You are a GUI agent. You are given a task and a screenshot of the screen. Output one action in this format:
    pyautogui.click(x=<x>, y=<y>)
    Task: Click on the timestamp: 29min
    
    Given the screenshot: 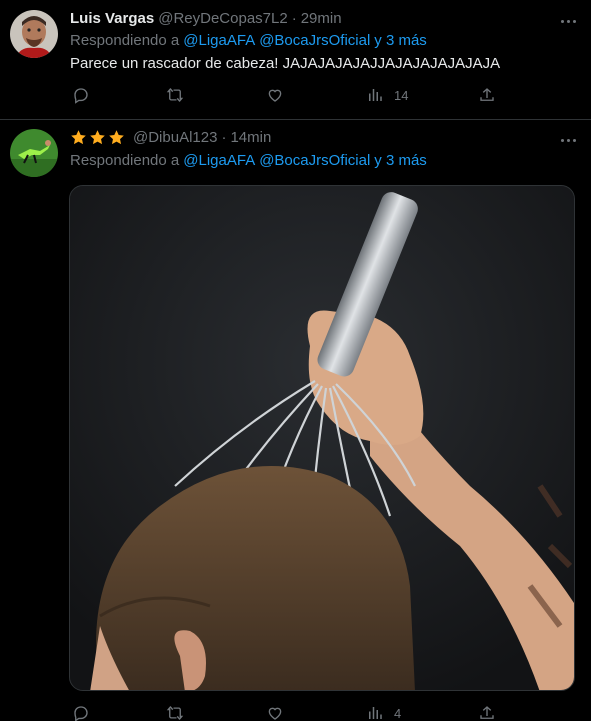 What is the action you would take?
    pyautogui.click(x=321, y=18)
    